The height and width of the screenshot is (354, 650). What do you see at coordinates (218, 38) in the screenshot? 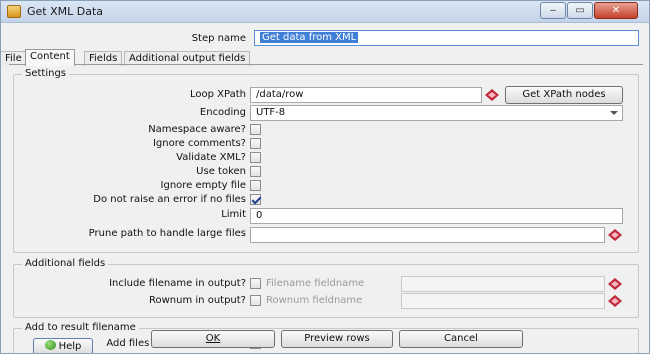
I see `step-name-label: Step name` at bounding box center [218, 38].